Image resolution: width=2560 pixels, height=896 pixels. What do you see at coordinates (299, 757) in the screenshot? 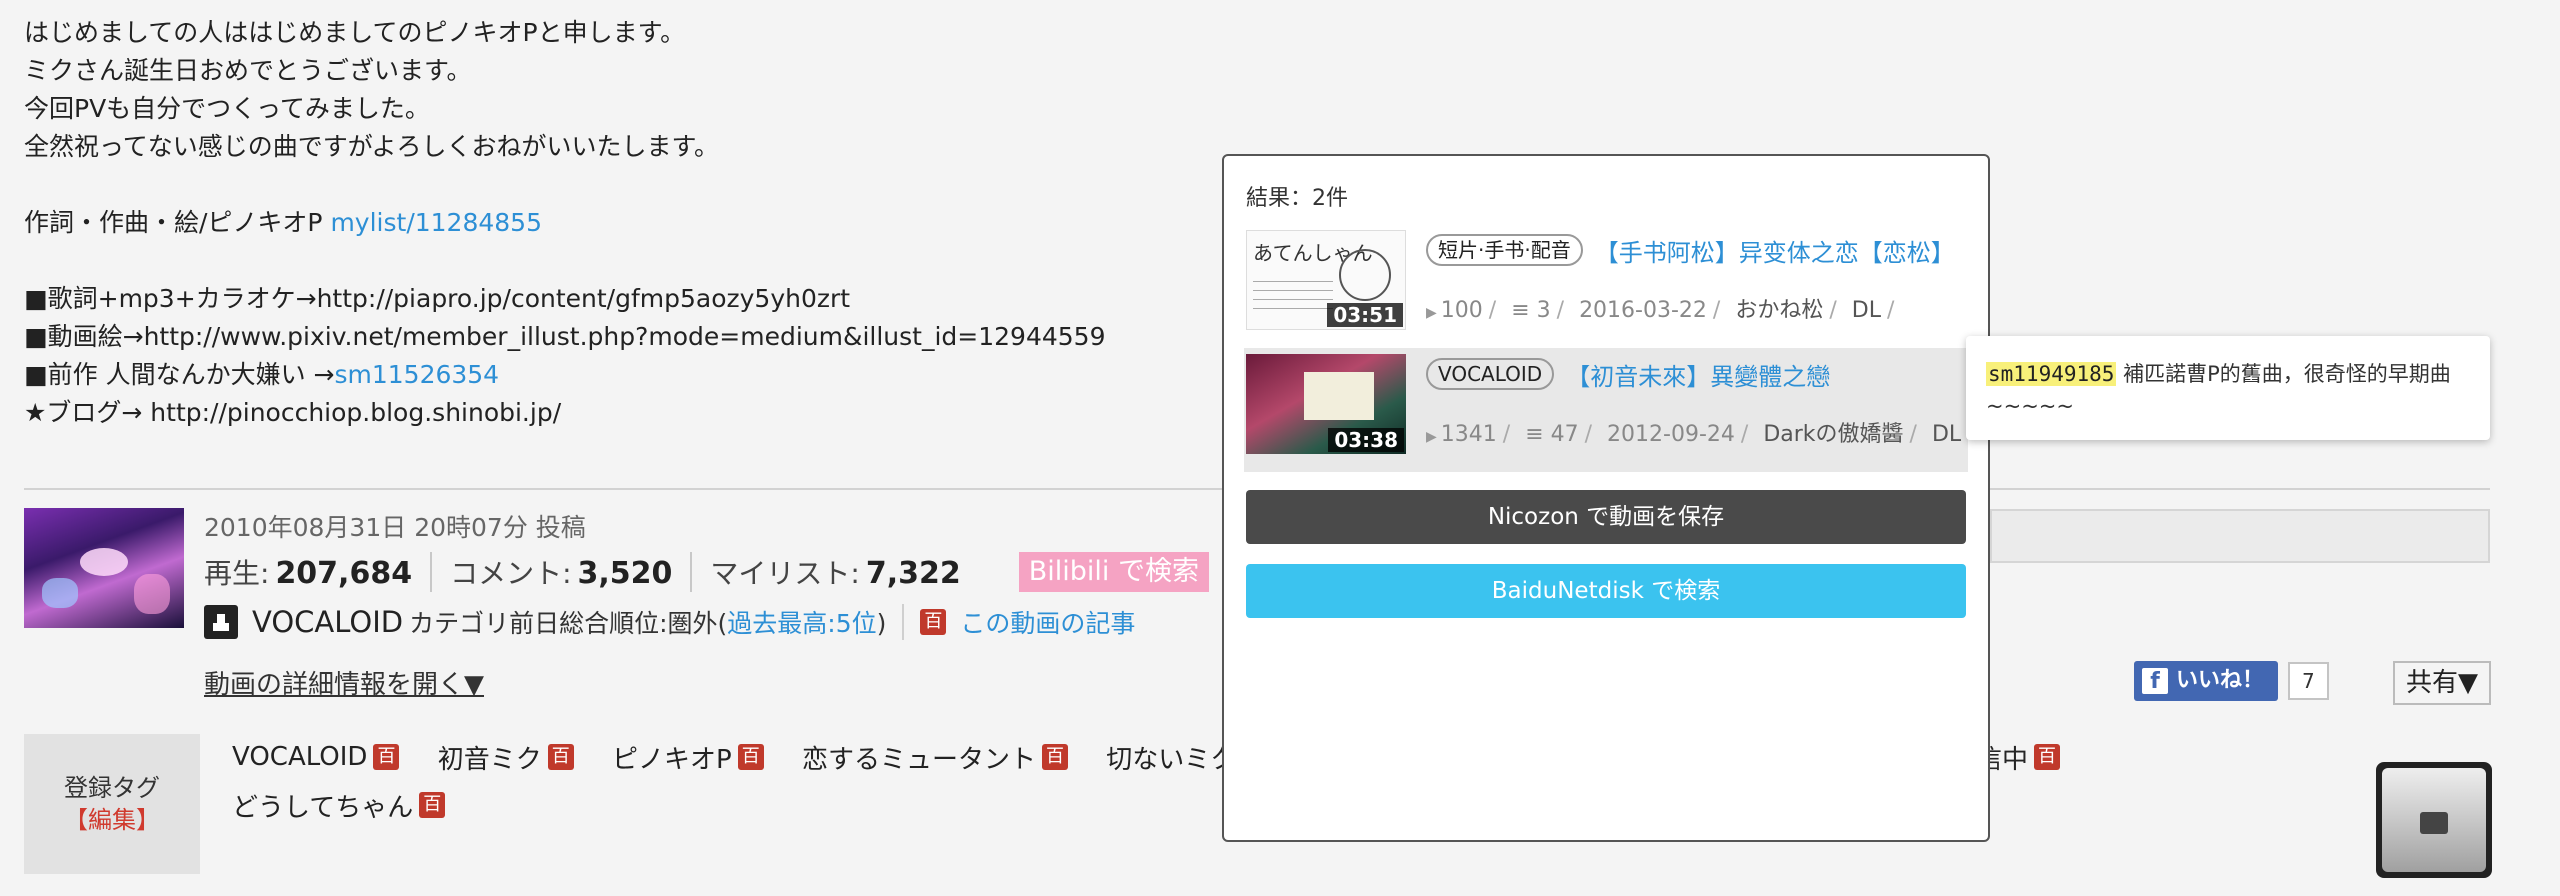
I see `tag-label: VOCALOID` at bounding box center [299, 757].